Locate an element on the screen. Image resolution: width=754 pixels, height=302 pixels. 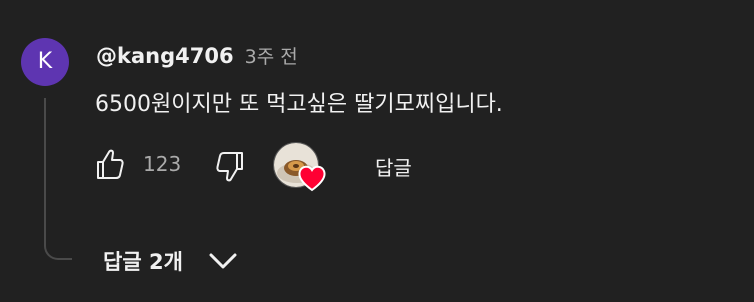
comment-text: 6500원이지만 또 먹고싶은 딸기모찌입니다. is located at coordinates (299, 104).